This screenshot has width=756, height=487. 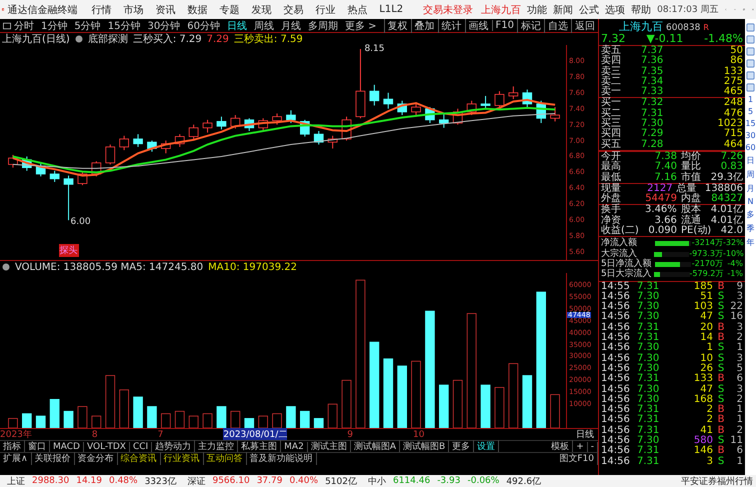 What do you see at coordinates (197, 9) in the screenshot?
I see `menu-item: 数据` at bounding box center [197, 9].